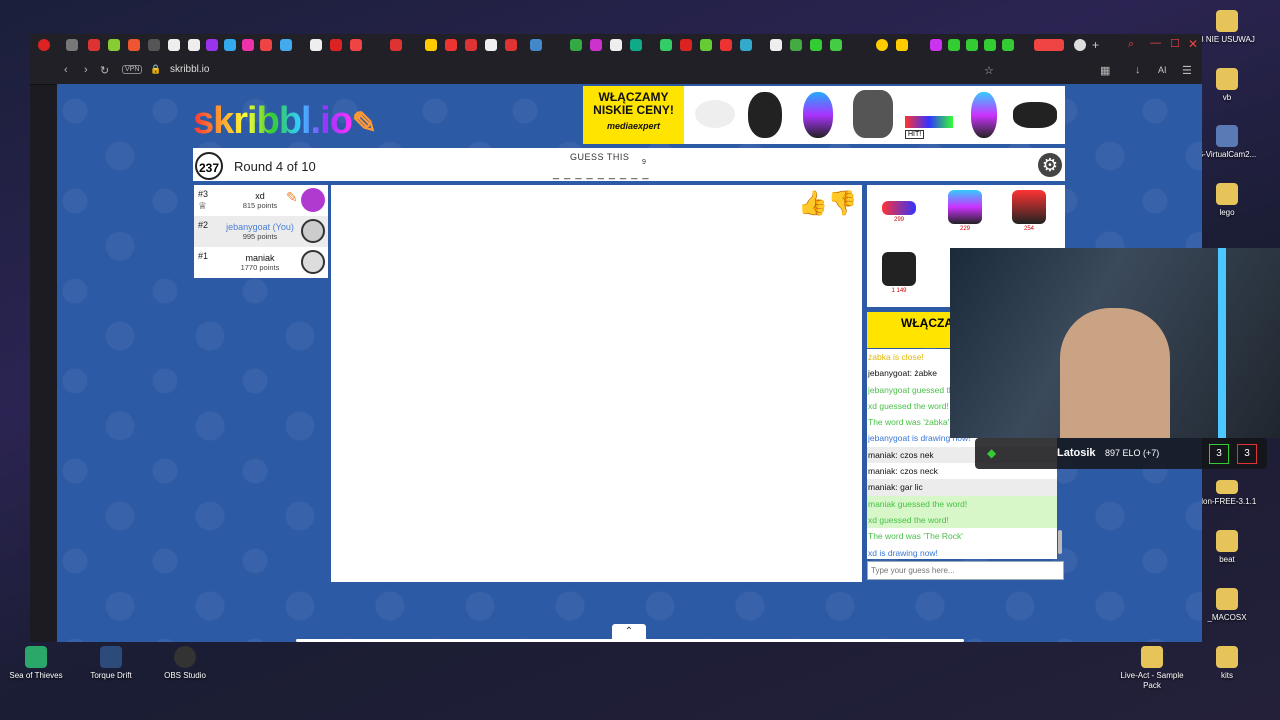 Image resolution: width=1280 pixels, height=720 pixels. Describe the element at coordinates (260, 236) in the screenshot. I see `player-points: 995 points` at that location.